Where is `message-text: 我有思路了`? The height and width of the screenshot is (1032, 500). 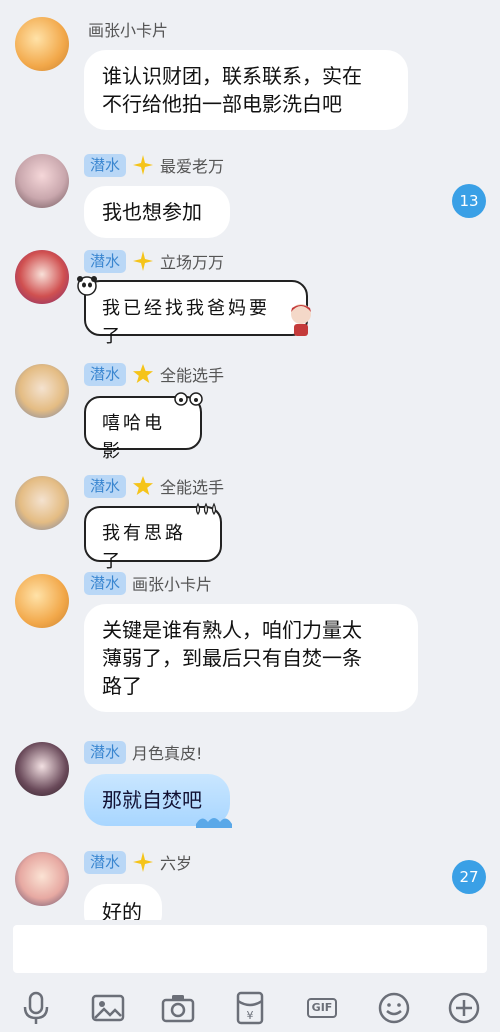
message-text: 我有思路了 is located at coordinates (144, 547).